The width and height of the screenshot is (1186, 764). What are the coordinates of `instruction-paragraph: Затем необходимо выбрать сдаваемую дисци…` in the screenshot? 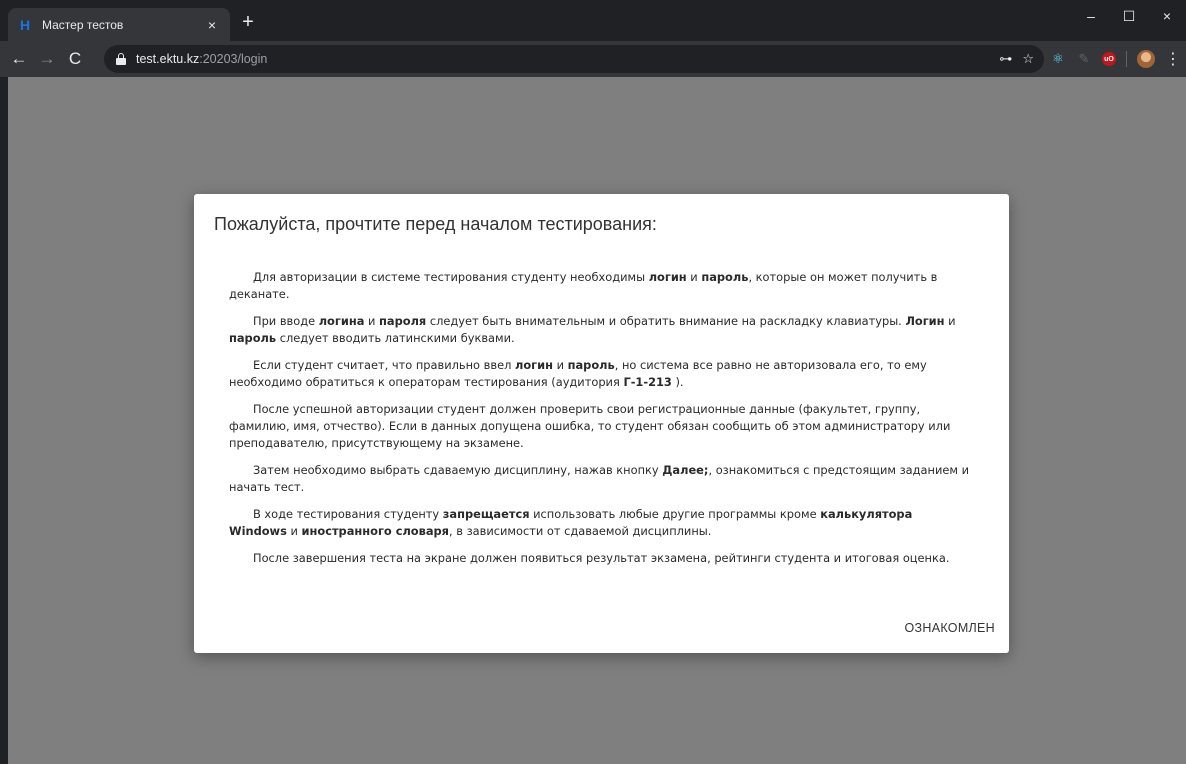 It's located at (601, 479).